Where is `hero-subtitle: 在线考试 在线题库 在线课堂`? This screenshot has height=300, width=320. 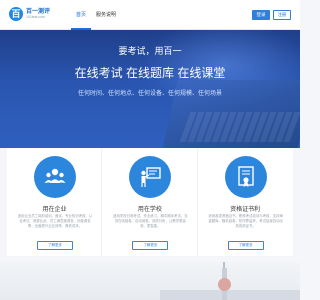 hero-subtitle: 在线考试 在线题库 在线课堂 is located at coordinates (150, 73).